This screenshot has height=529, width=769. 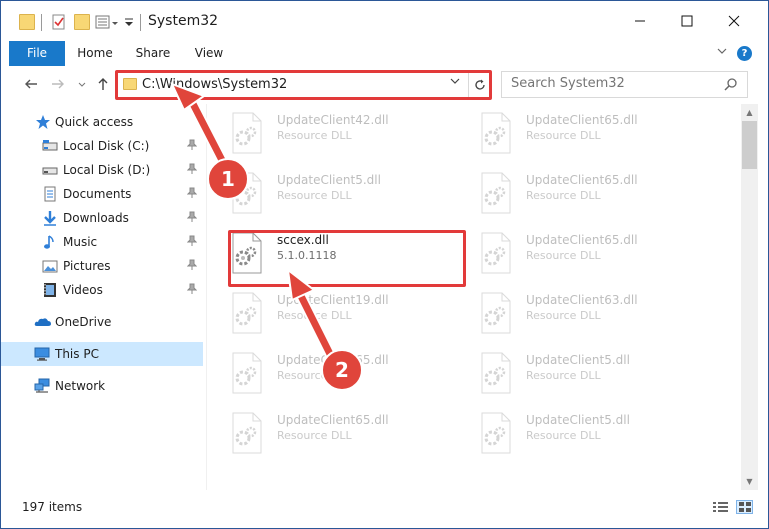 I want to click on file-name: UpdateClient63.dll, so click(x=582, y=300).